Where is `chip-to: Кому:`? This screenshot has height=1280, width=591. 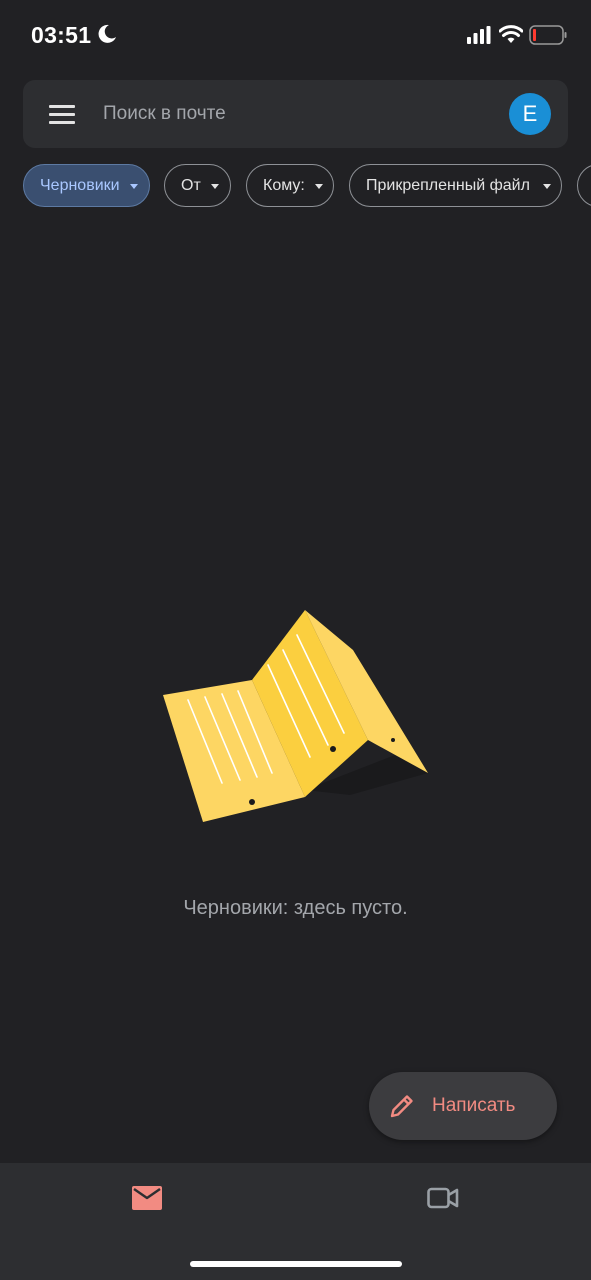
chip-to: Кому: is located at coordinates (290, 185).